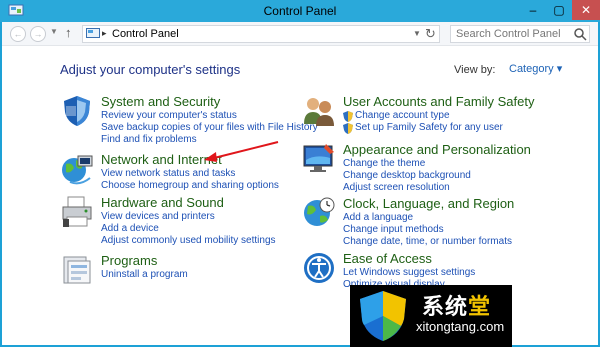 The image size is (600, 347). I want to click on link: Adjust screen resolution, so click(396, 187).